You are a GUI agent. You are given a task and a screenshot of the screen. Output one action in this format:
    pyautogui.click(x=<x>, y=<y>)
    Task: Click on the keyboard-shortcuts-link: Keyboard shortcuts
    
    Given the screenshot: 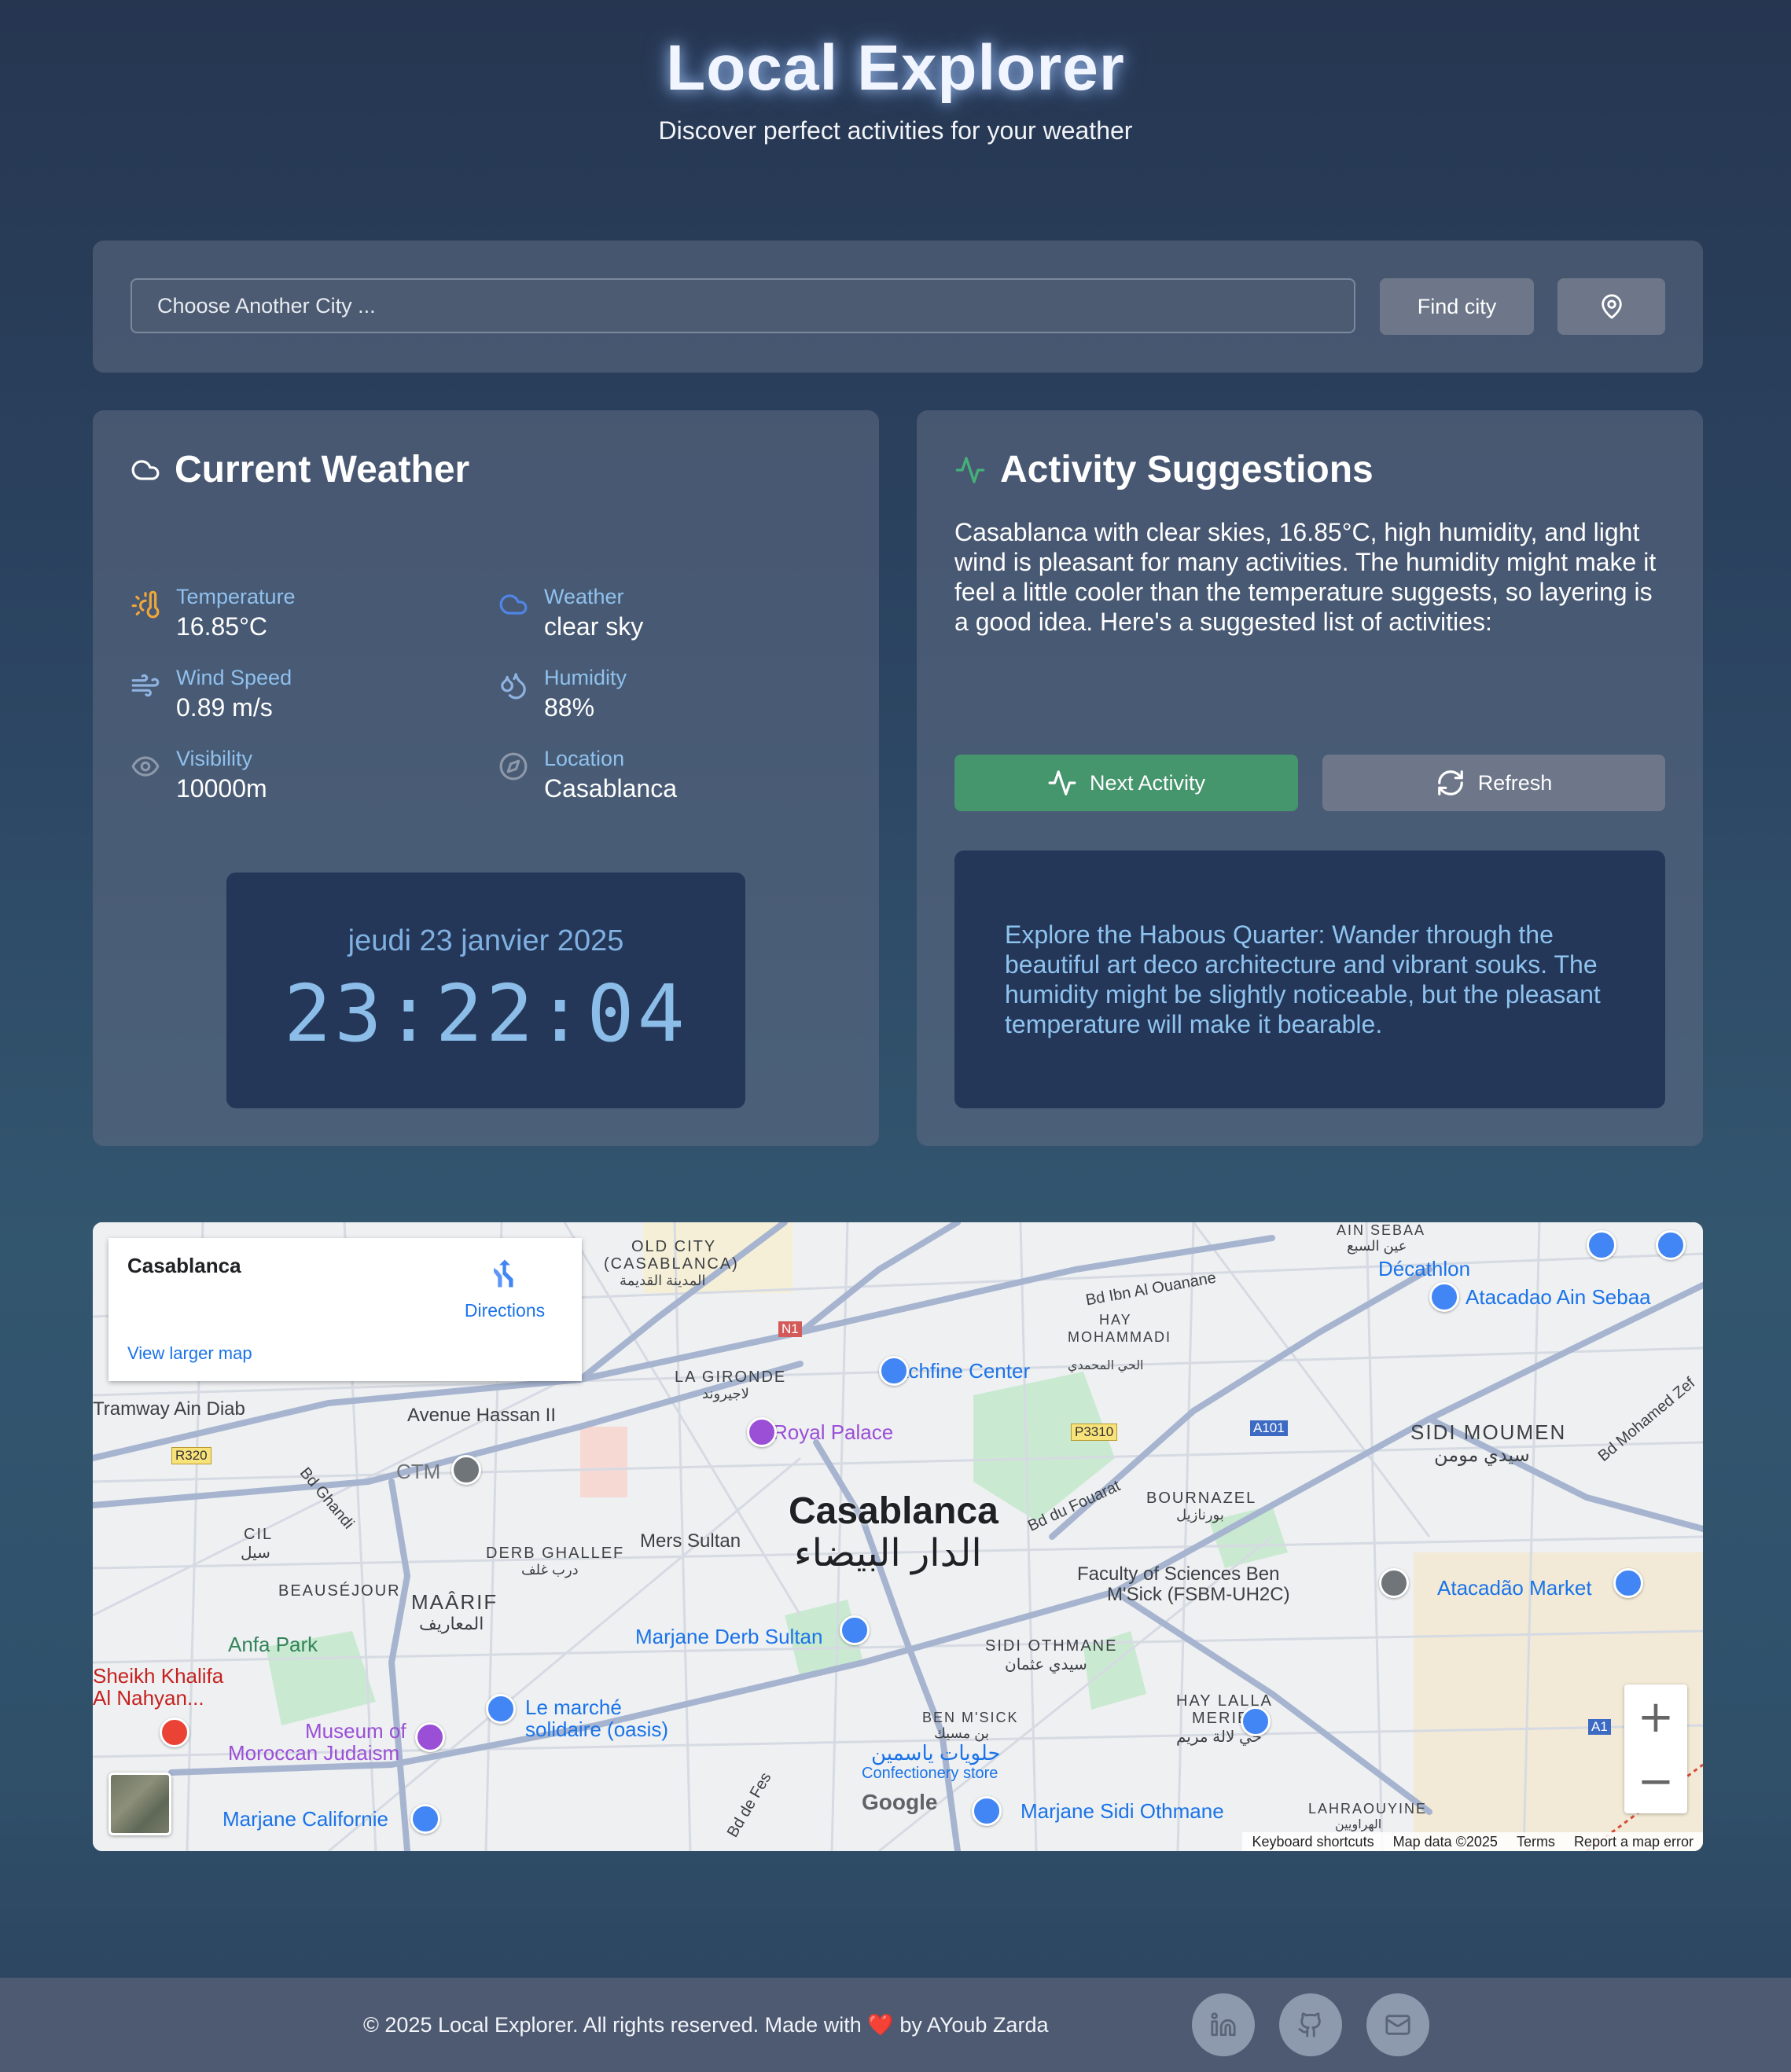 What is the action you would take?
    pyautogui.click(x=1313, y=1842)
    